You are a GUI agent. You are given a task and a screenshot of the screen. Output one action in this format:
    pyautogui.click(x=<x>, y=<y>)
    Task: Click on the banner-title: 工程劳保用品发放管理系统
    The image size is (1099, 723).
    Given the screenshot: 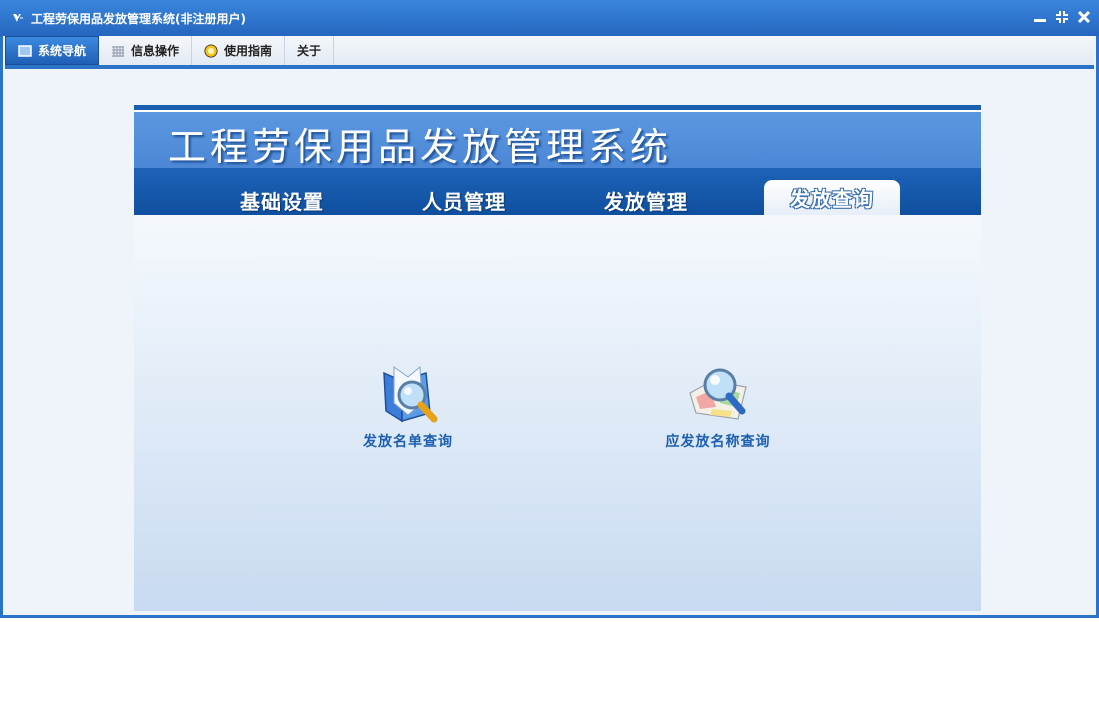 What is the action you would take?
    pyautogui.click(x=420, y=147)
    